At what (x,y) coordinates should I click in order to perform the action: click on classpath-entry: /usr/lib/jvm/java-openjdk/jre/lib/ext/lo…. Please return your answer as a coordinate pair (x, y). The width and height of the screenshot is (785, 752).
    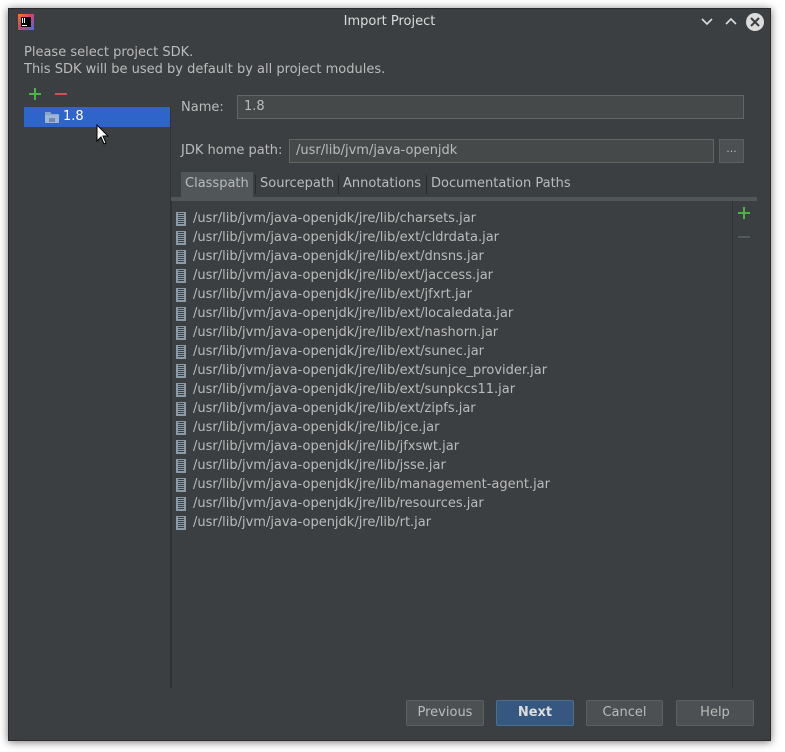
    Looking at the image, I should click on (353, 313).